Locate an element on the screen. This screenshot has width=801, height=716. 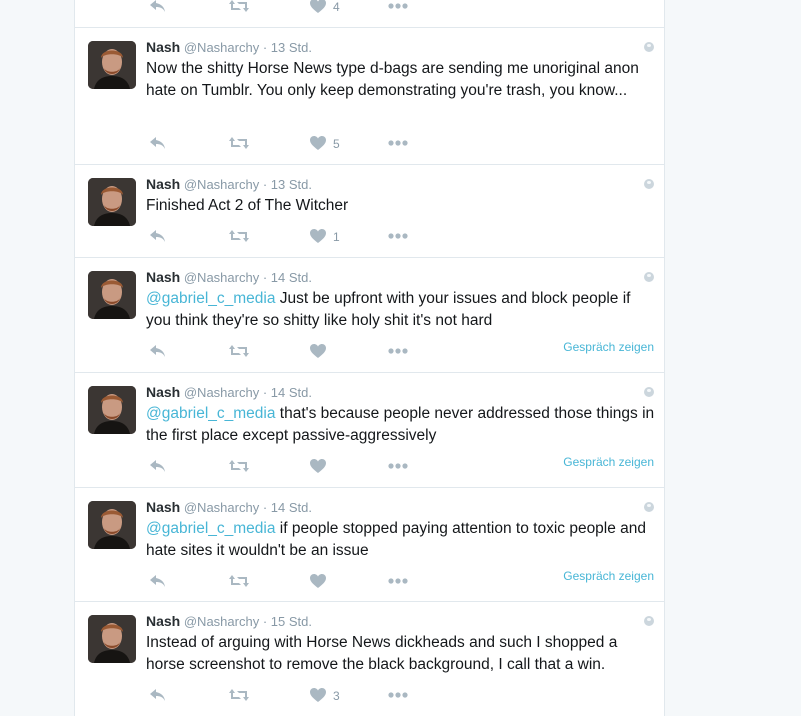
tweet-actions: 5 is located at coordinates (401, 144).